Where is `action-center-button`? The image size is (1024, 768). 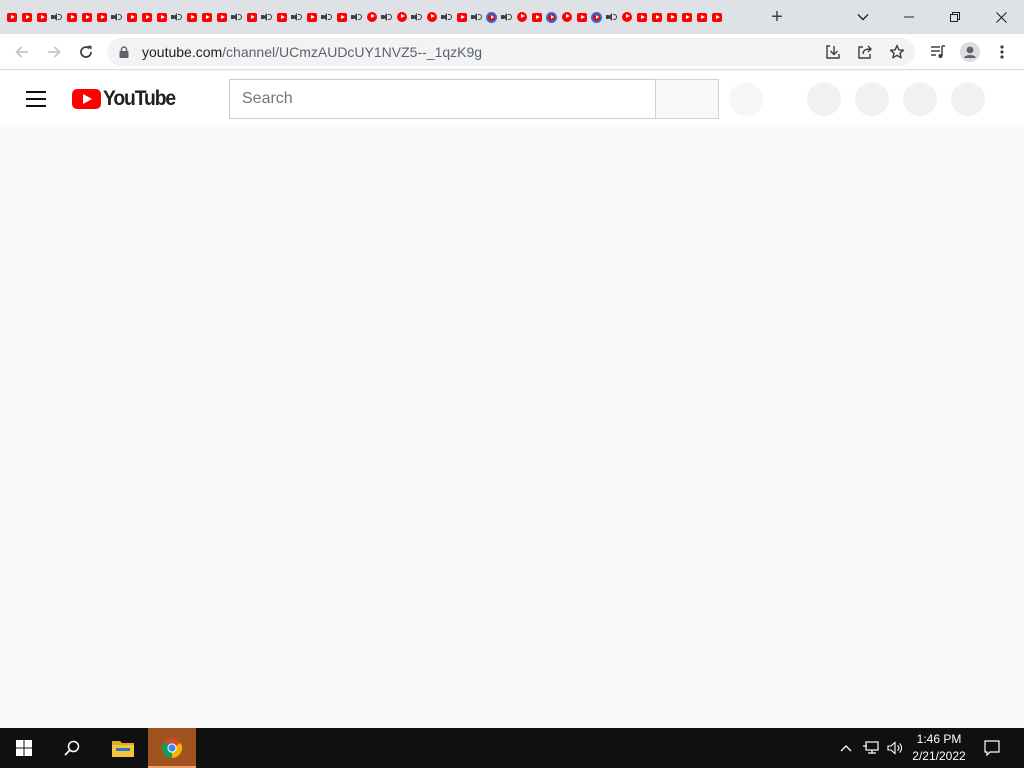
action-center-button is located at coordinates (992, 748).